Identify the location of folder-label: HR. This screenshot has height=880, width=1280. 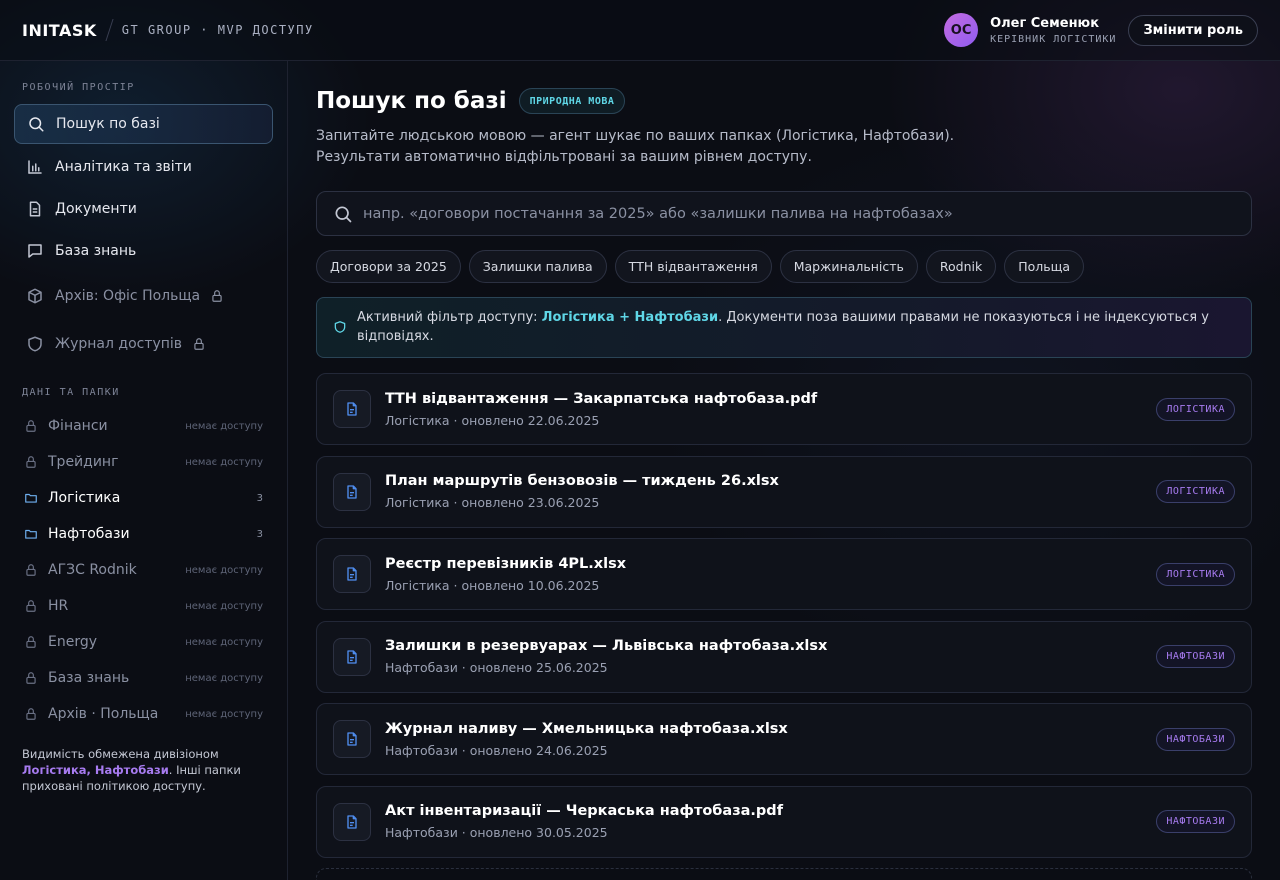
(58, 606).